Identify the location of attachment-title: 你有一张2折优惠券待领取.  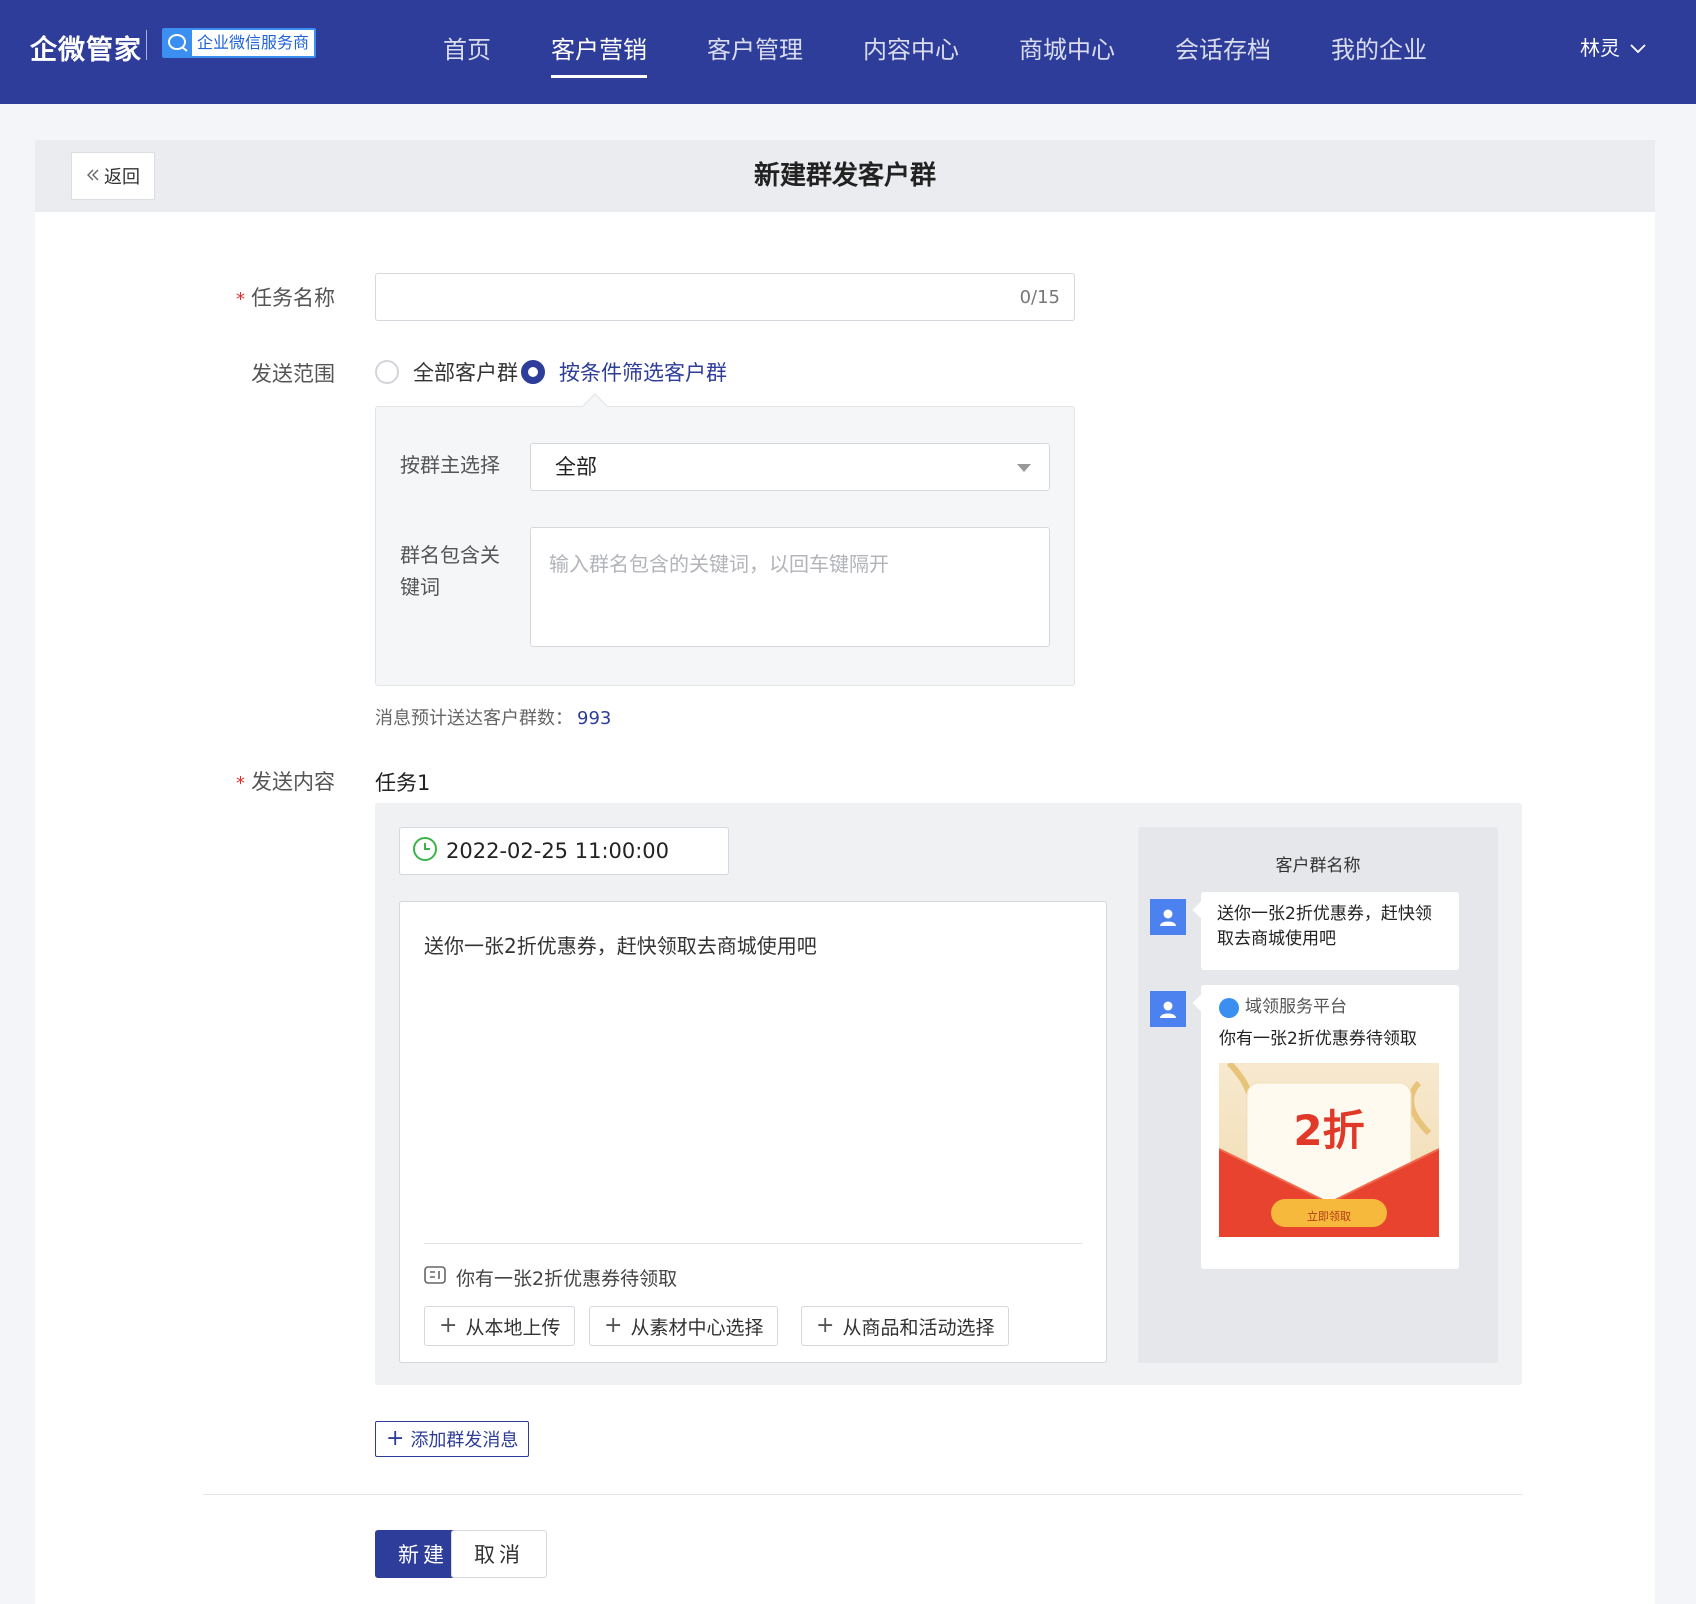
(567, 1279).